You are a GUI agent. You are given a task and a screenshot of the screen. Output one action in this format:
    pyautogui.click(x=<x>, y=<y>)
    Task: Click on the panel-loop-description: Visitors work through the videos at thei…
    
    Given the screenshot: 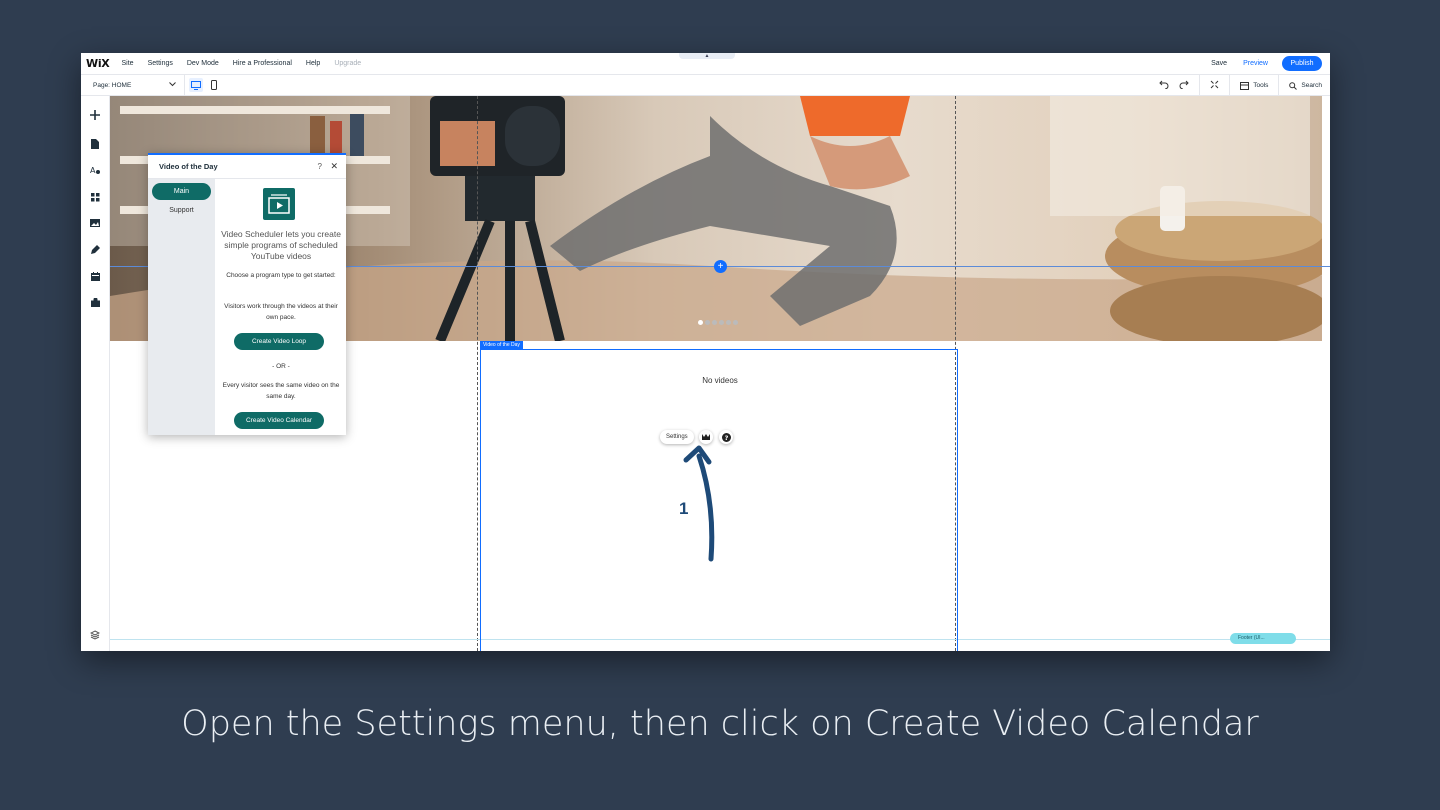 What is the action you would take?
    pyautogui.click(x=281, y=312)
    